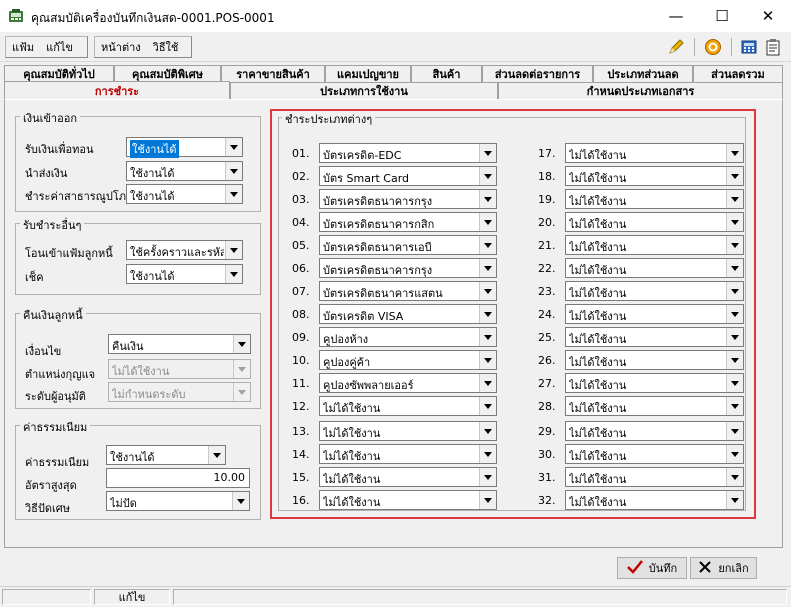 This screenshot has width=791, height=607. I want to click on pencil-icon, so click(676, 47).